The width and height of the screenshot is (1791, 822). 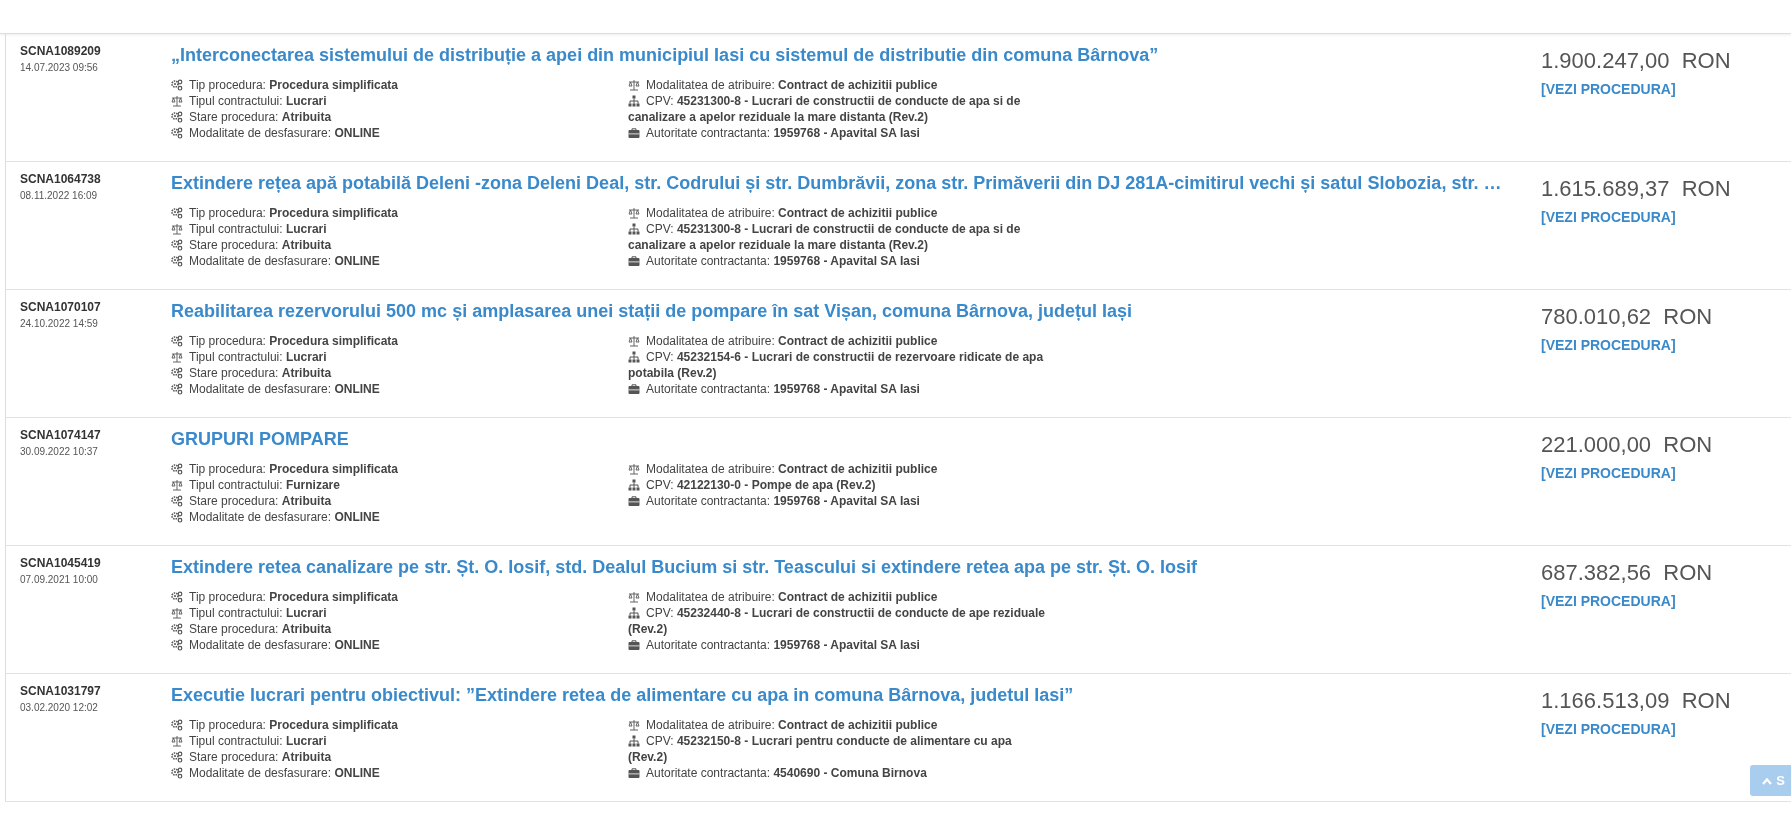 I want to click on detail-line: Tipul contractului: Furnizare, so click(x=399, y=485).